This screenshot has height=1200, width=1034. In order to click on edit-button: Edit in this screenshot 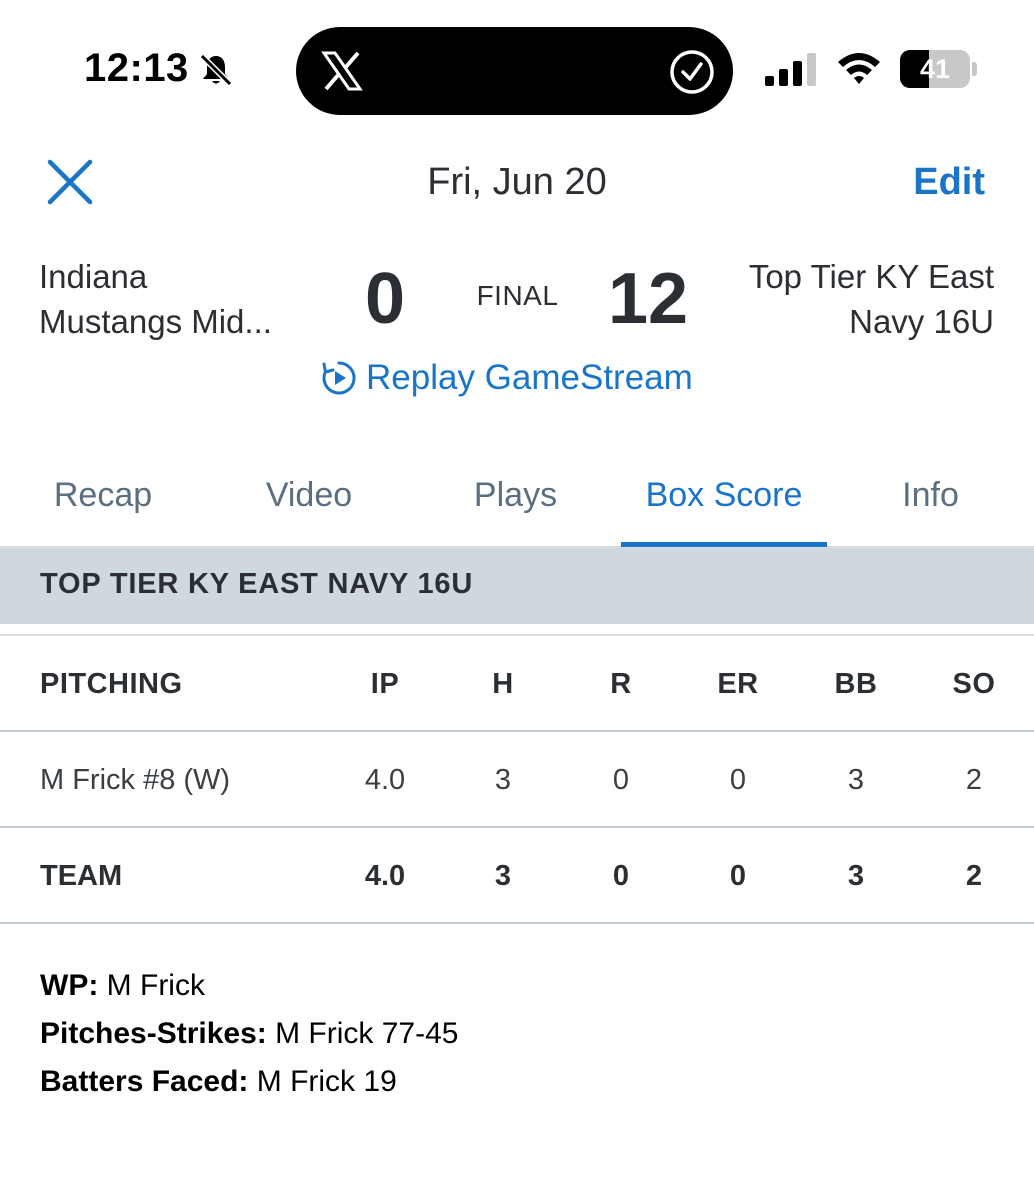, I will do `click(949, 182)`.